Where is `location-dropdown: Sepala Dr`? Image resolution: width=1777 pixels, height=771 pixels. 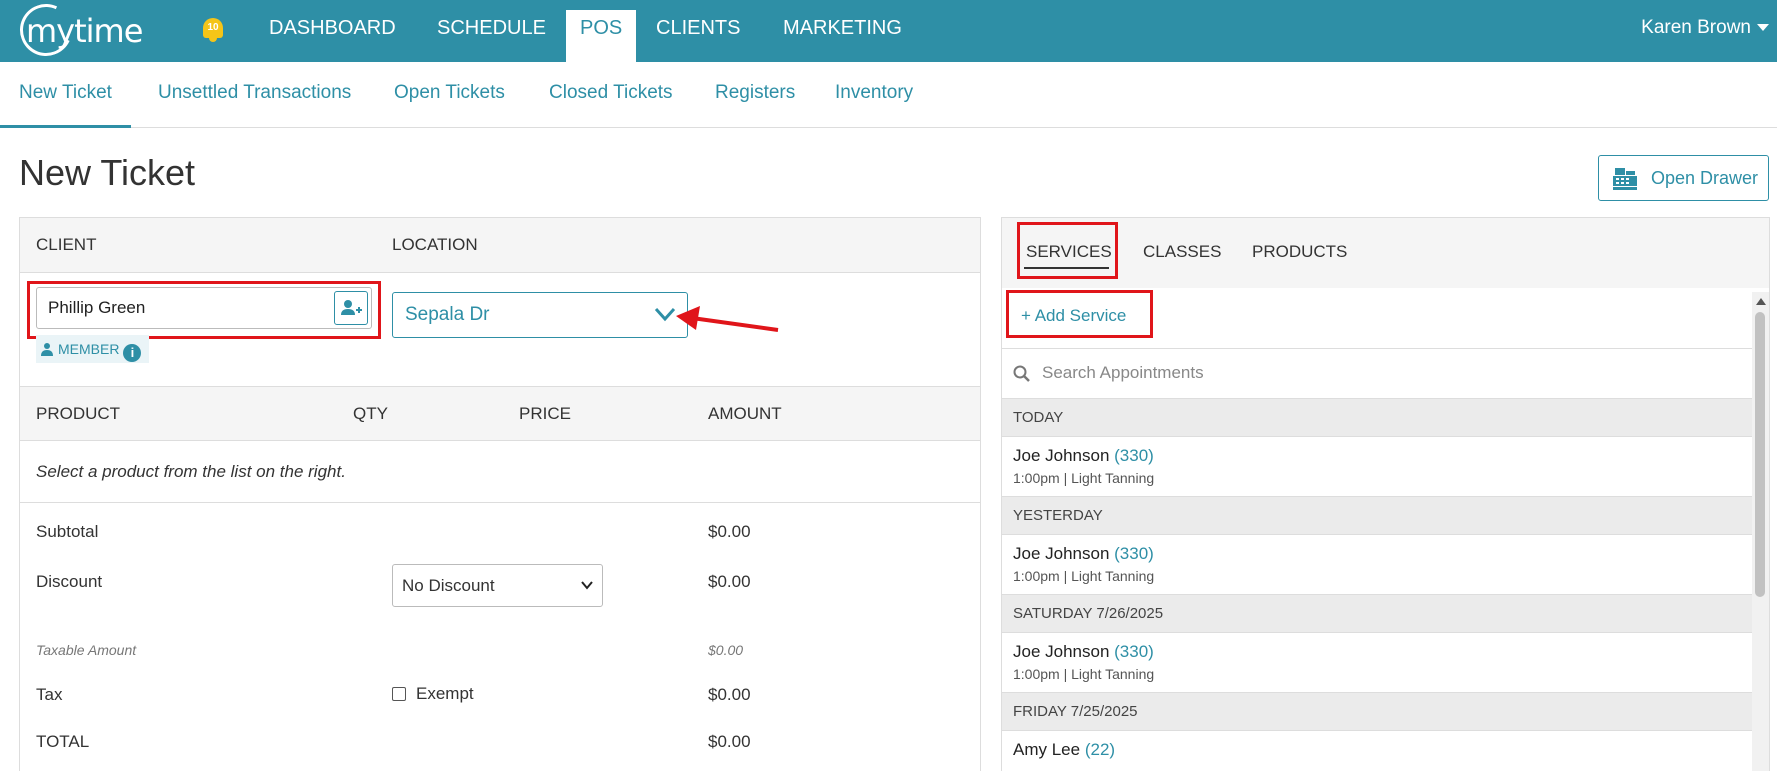 location-dropdown: Sepala Dr is located at coordinates (540, 315).